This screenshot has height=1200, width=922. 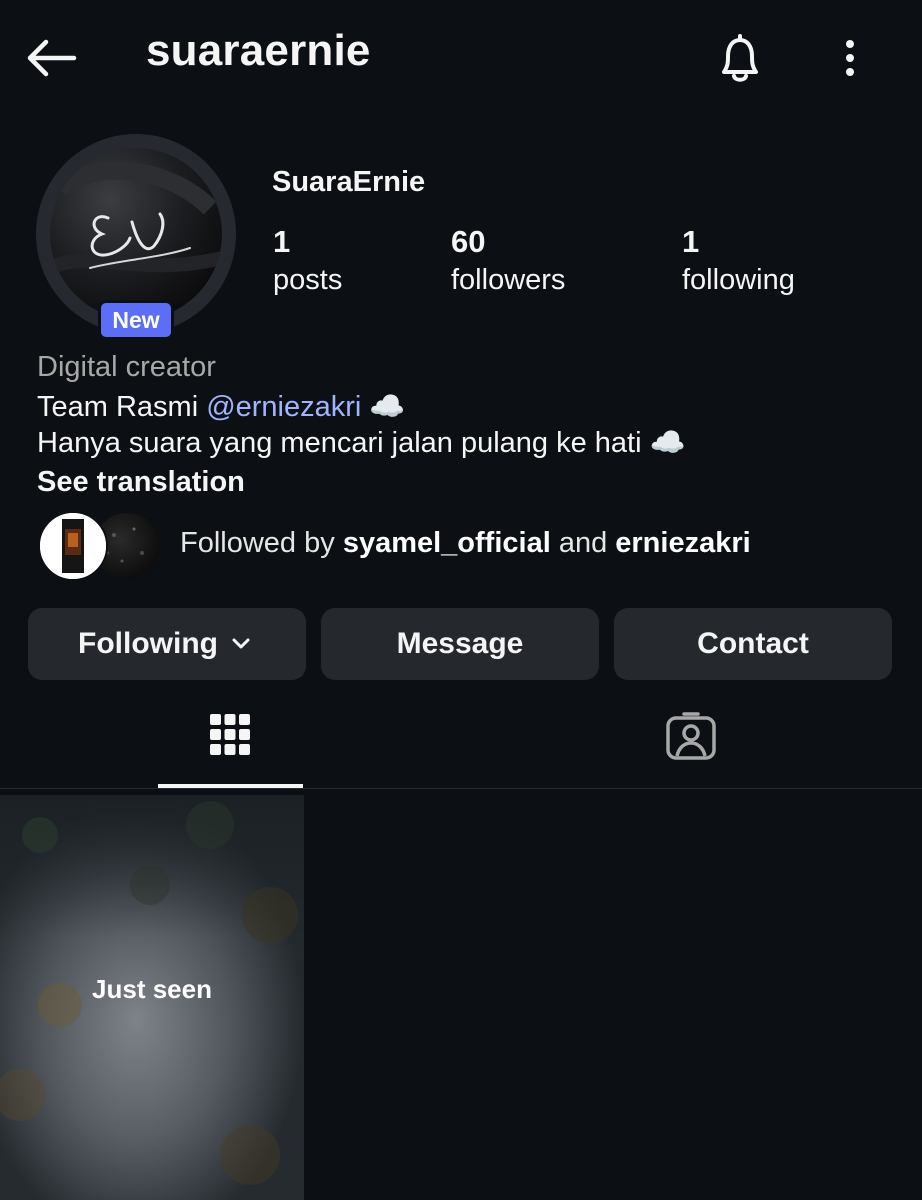 I want to click on avatar, so click(x=136, y=234).